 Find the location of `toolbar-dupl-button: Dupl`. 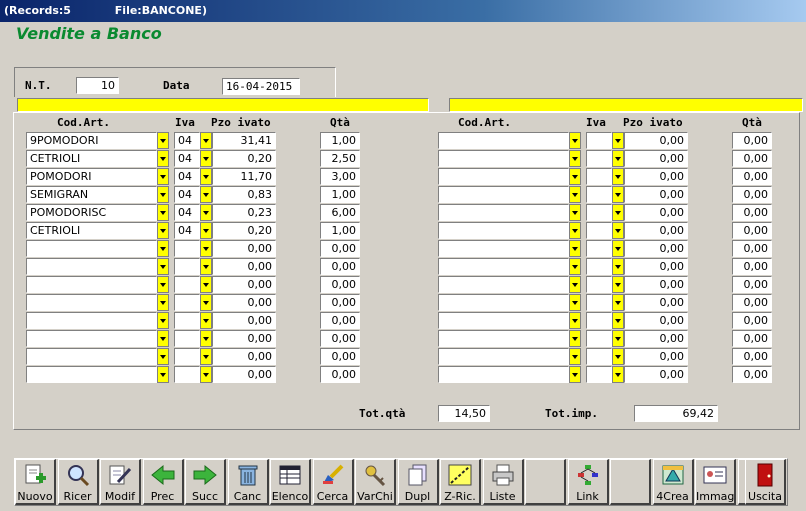

toolbar-dupl-button: Dupl is located at coordinates (418, 482).